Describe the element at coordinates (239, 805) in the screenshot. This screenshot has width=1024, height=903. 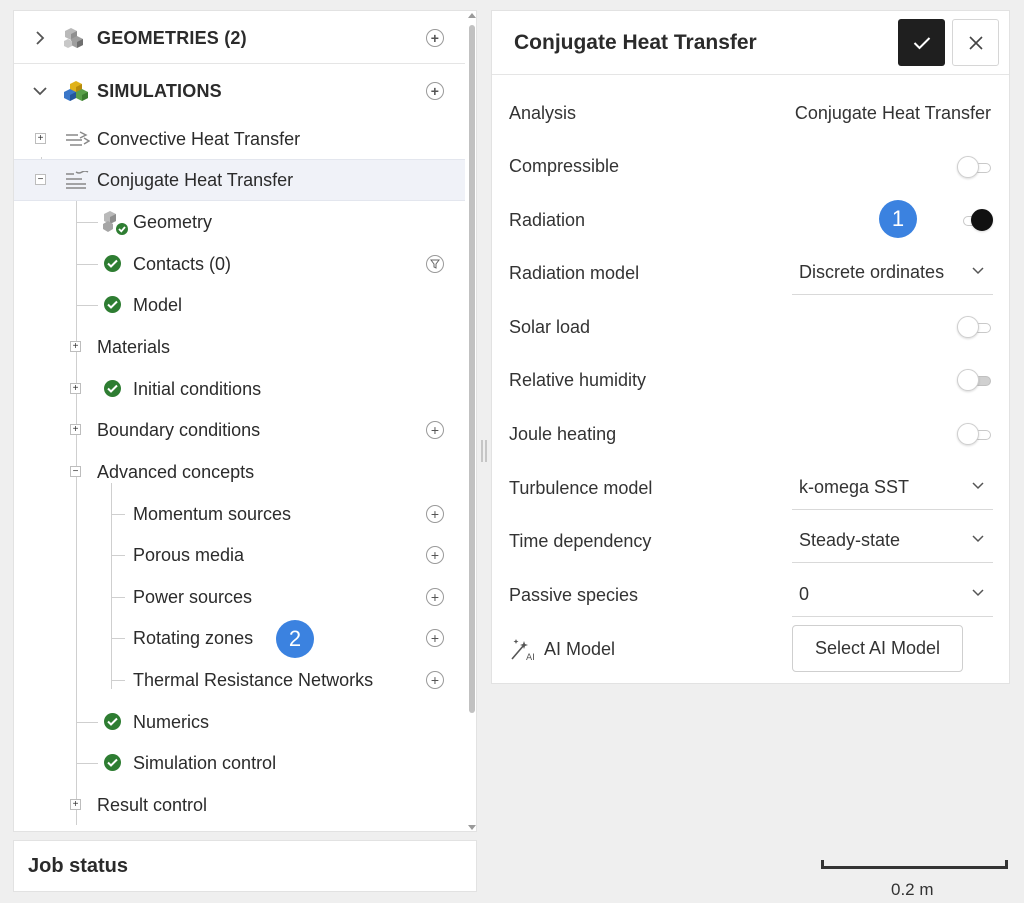
I see `tree-item-result-control: + Result control` at that location.